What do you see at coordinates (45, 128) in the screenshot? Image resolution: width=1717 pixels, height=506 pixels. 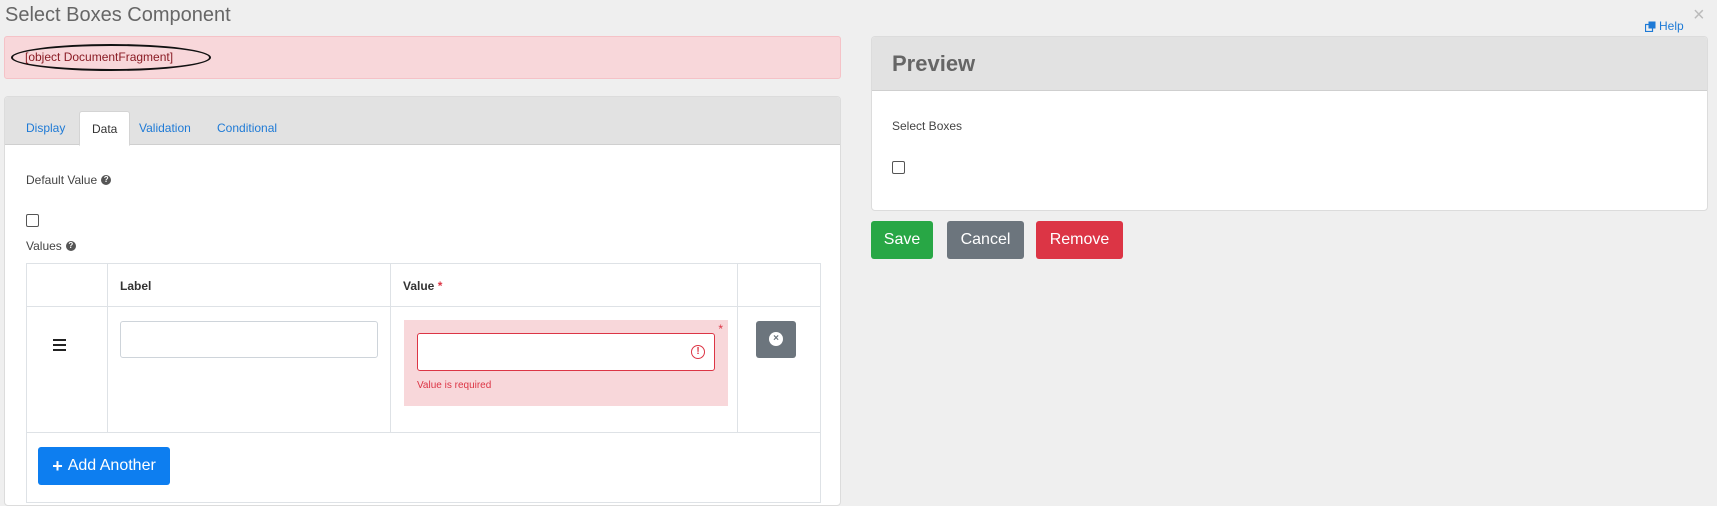 I see `tab-display: Display` at bounding box center [45, 128].